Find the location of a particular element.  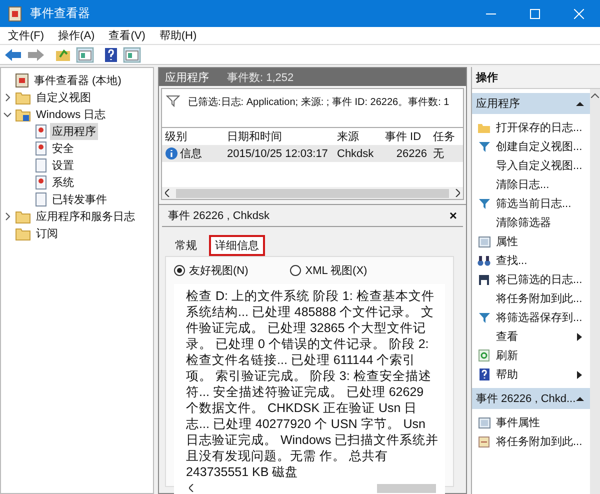

menu-item: 帮助(H) is located at coordinates (178, 35).